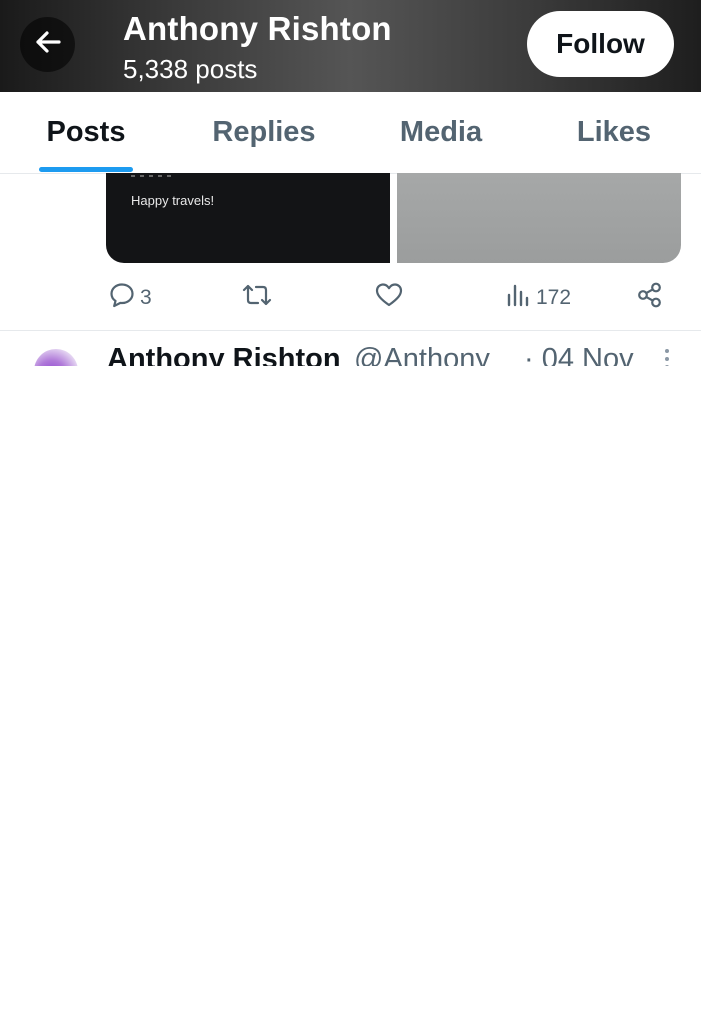  I want to click on retweet-icon, so click(257, 298).